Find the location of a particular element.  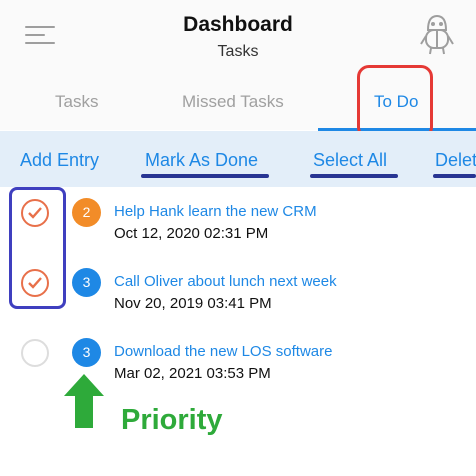

priority-annotation-label: Priority is located at coordinates (172, 420).